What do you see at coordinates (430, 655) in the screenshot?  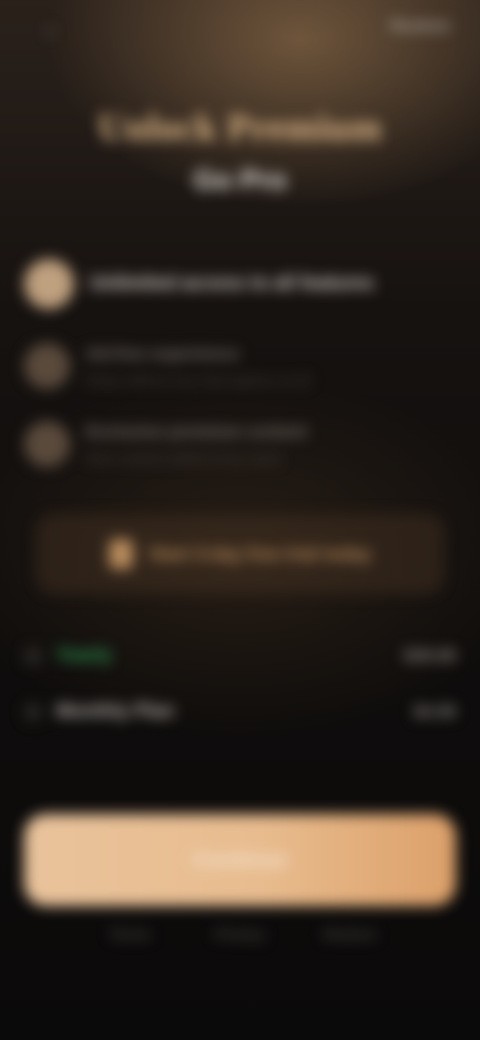 I see `plan-price: $39.99` at bounding box center [430, 655].